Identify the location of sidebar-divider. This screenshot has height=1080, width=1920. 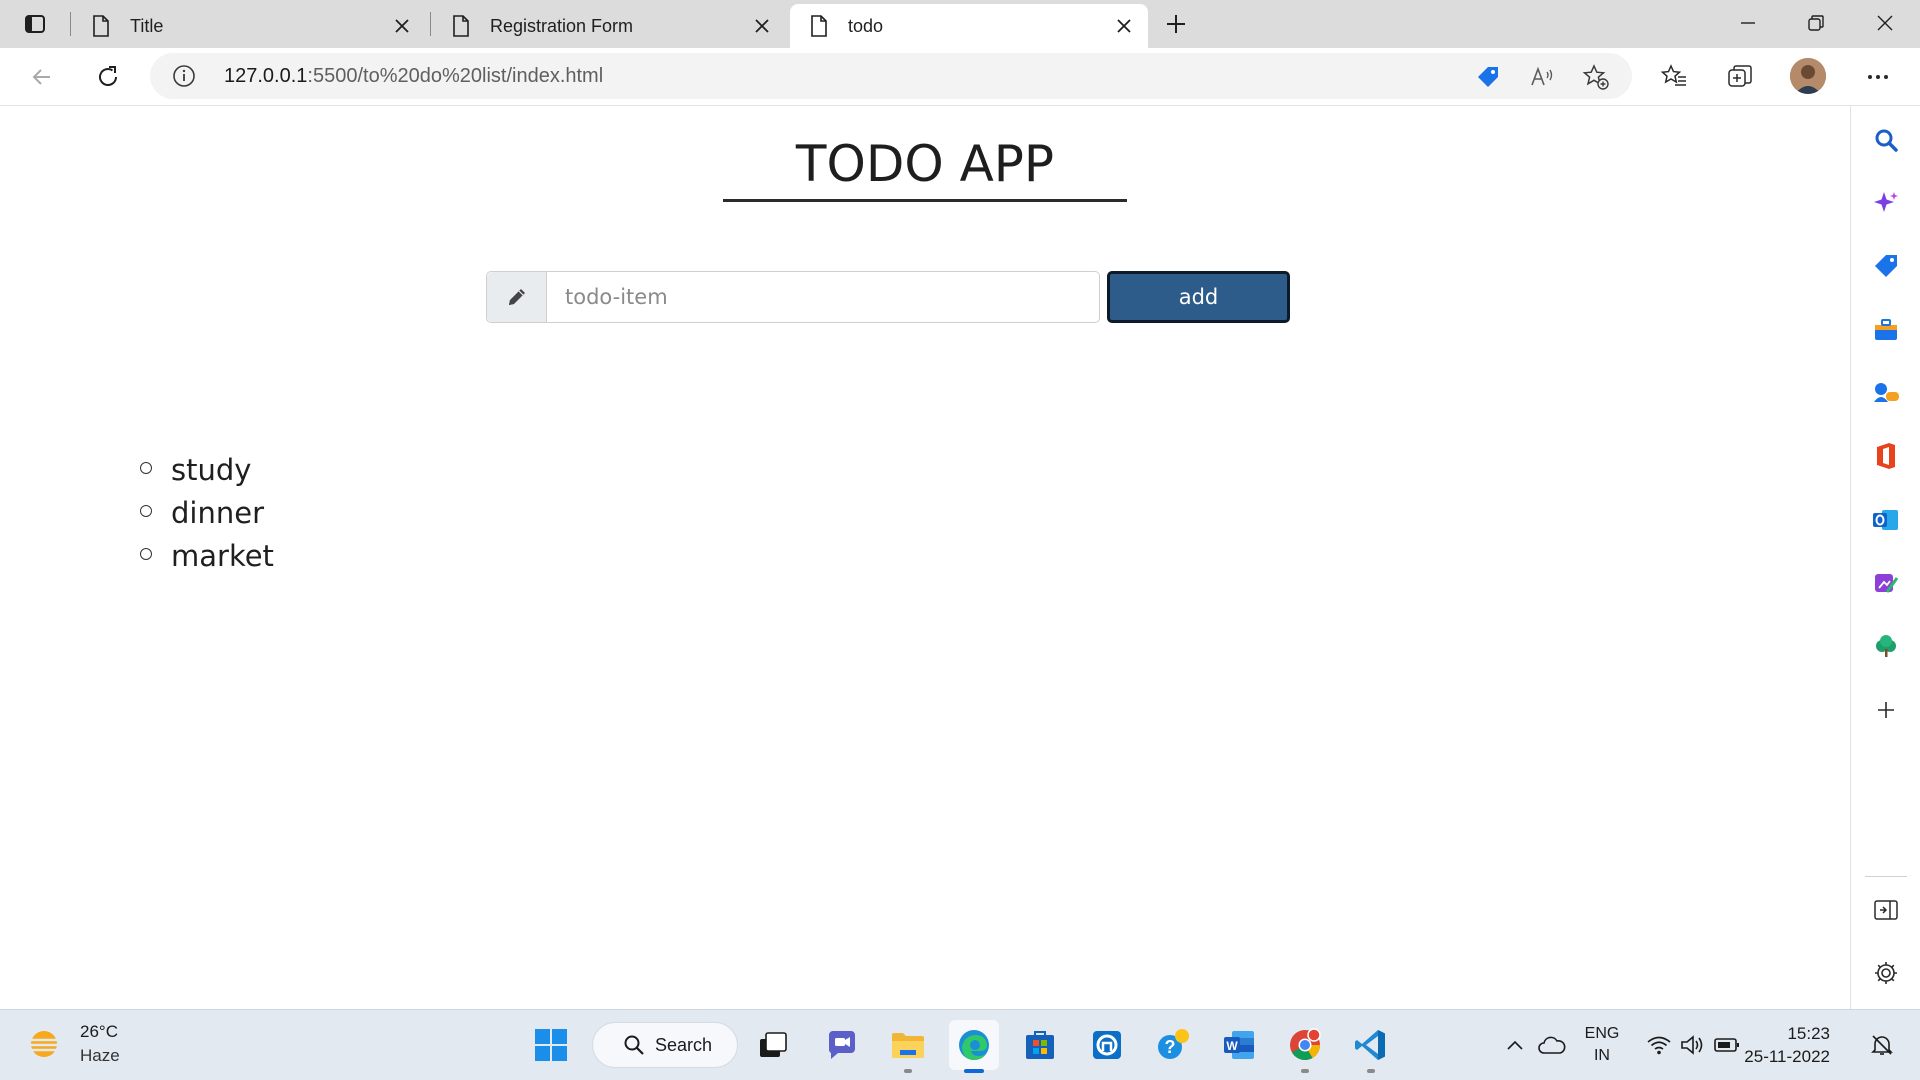
(1886, 876).